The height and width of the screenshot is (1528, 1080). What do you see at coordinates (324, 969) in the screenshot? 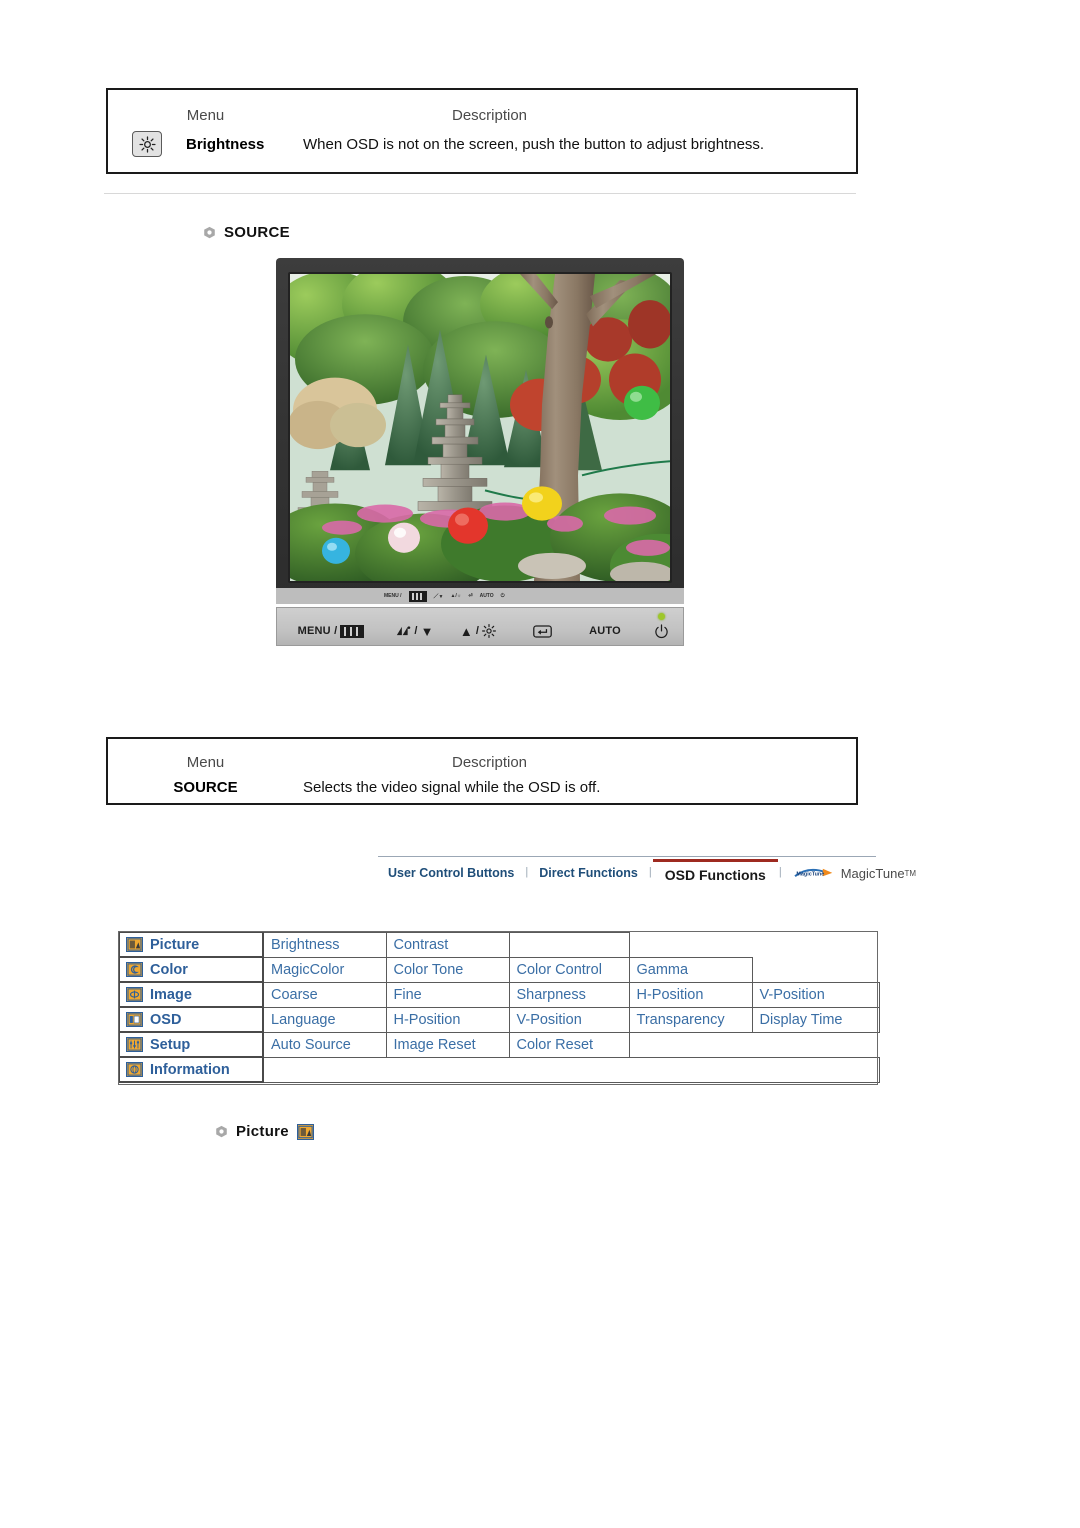
I see `osd-item-magiccolor: MagicColor` at bounding box center [324, 969].